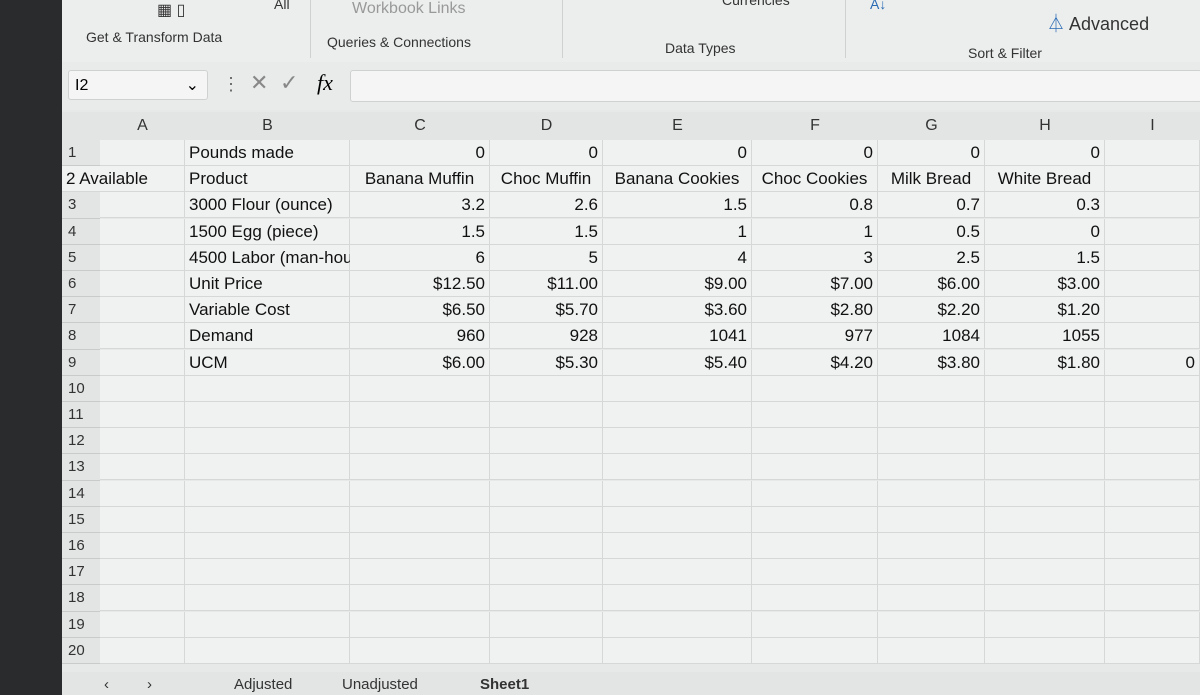  I want to click on cell-F11, so click(815, 415).